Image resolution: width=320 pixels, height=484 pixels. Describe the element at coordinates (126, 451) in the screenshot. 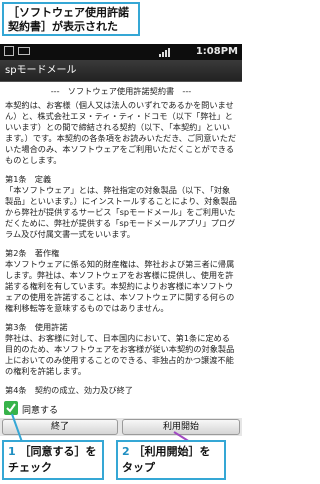

I see `step2-number: 2` at that location.